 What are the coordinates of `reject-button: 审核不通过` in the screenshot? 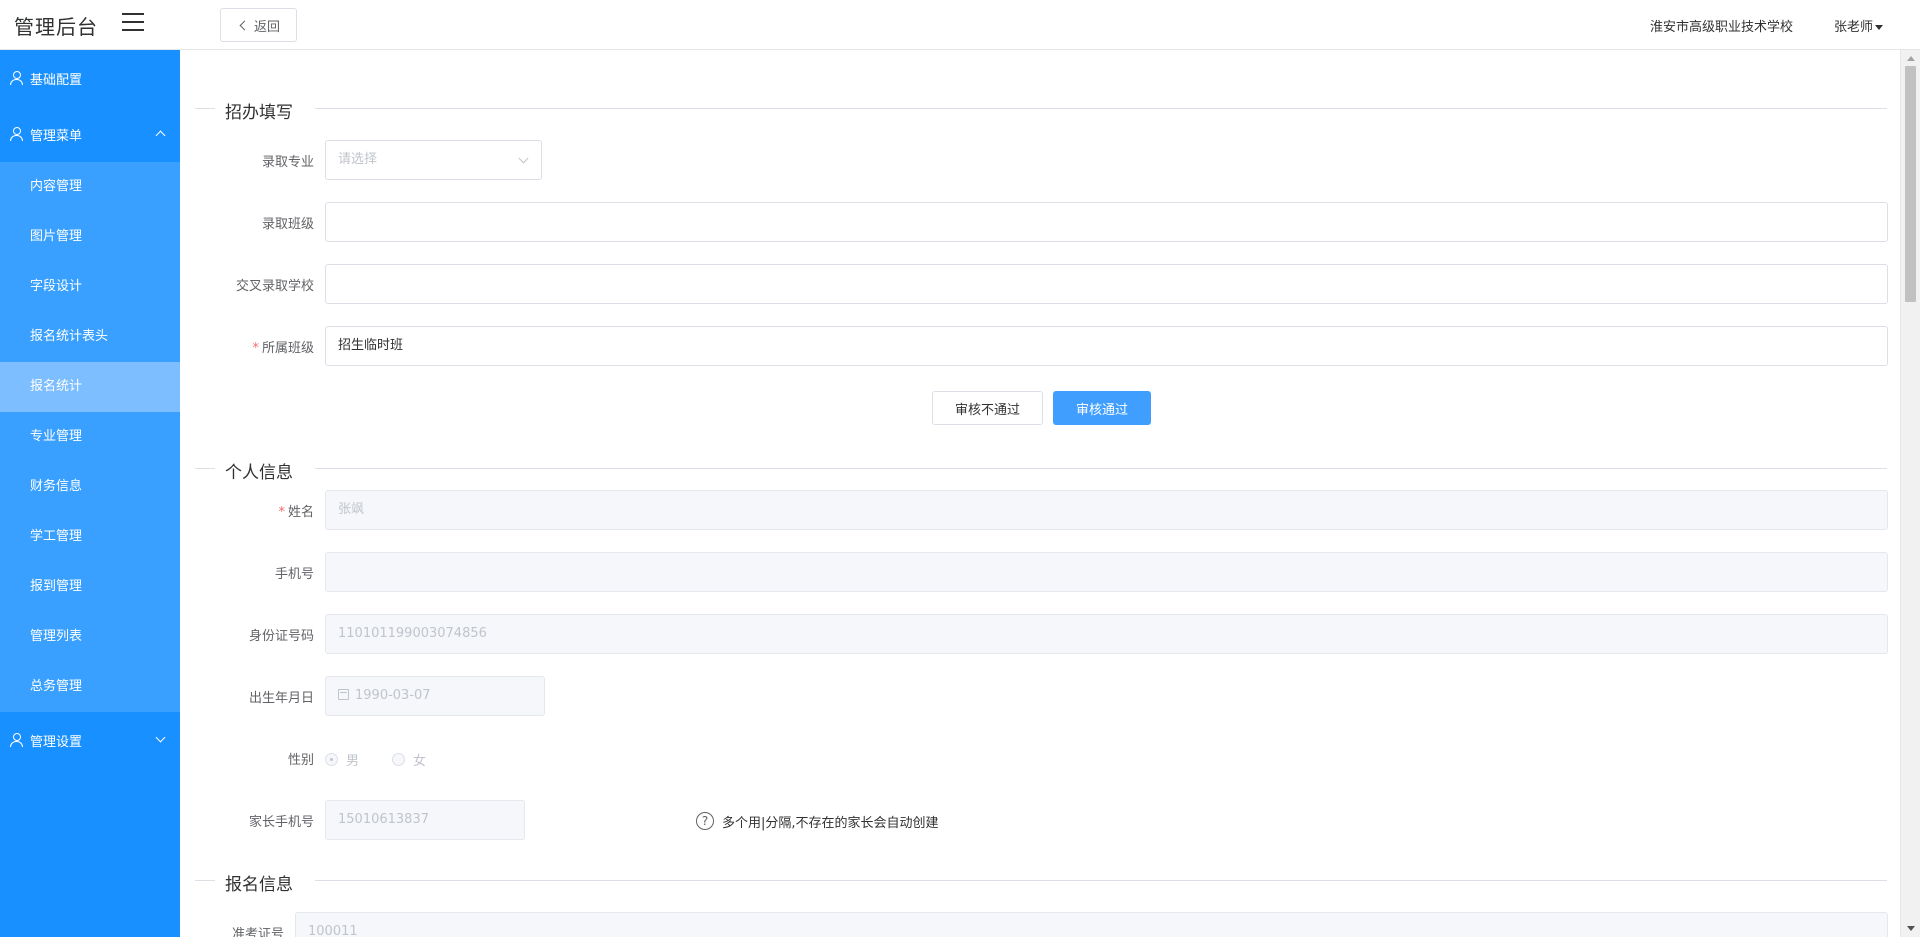 It's located at (987, 408).